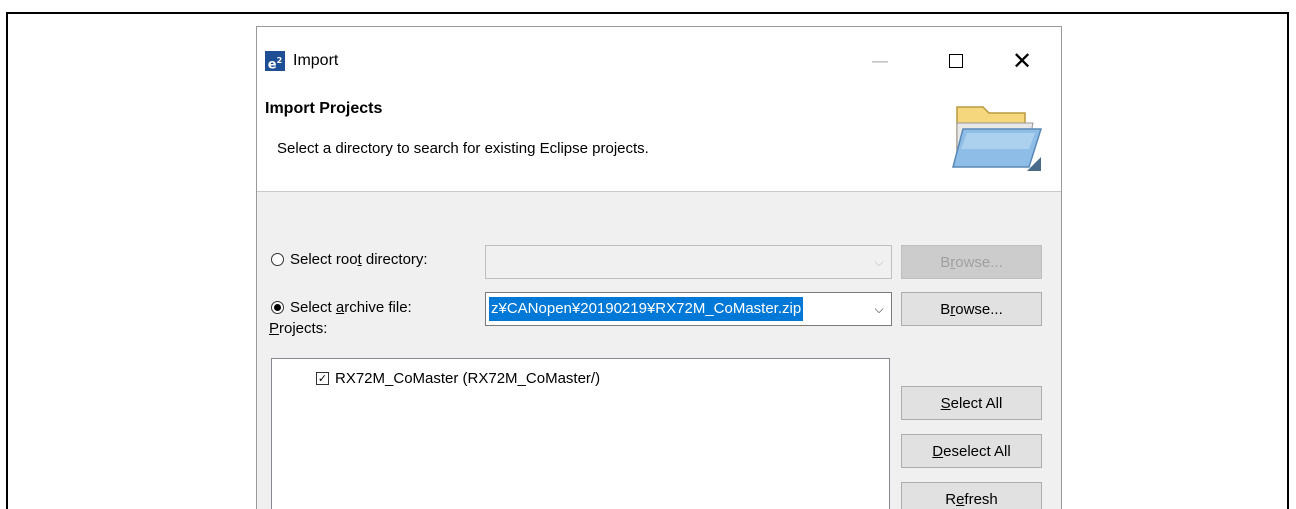 This screenshot has height=509, width=1296. What do you see at coordinates (468, 378) in the screenshot?
I see `project-label: RX72M_CoMaster (RX72M_CoMaster/)` at bounding box center [468, 378].